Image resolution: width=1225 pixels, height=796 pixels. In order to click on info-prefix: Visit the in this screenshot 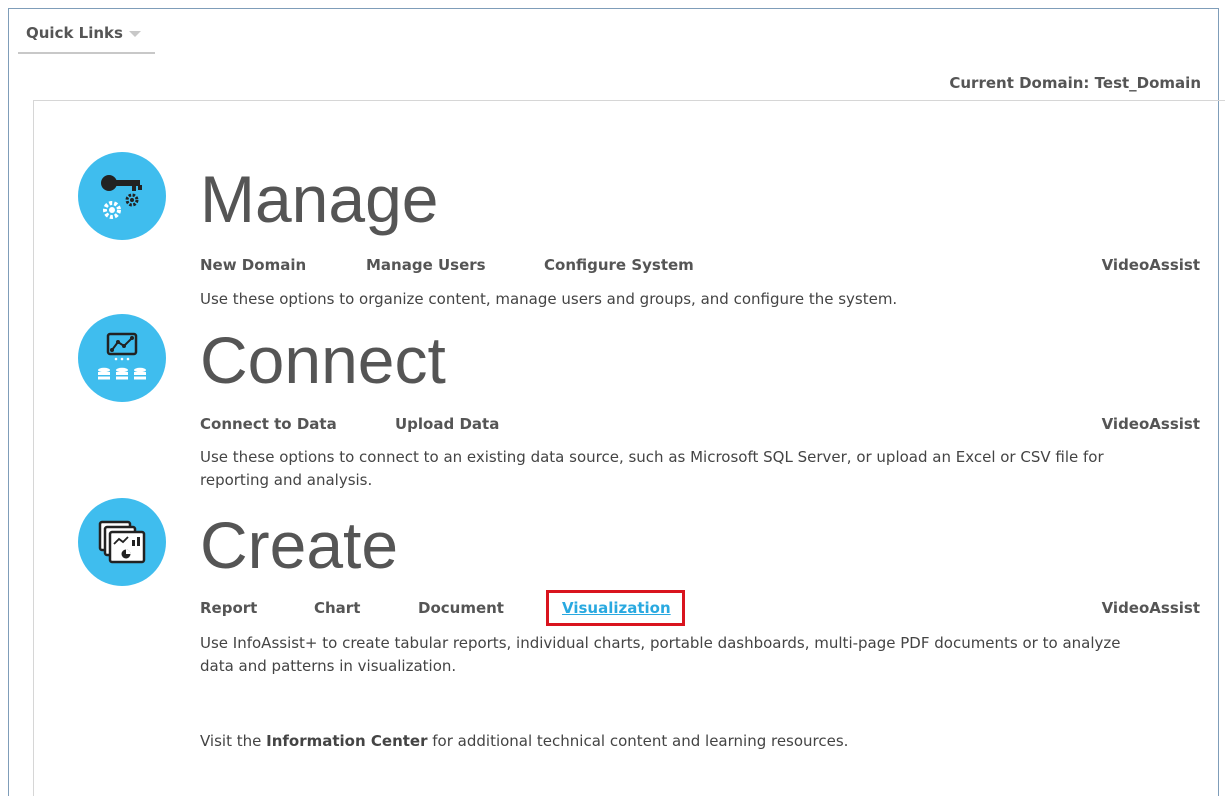, I will do `click(233, 741)`.